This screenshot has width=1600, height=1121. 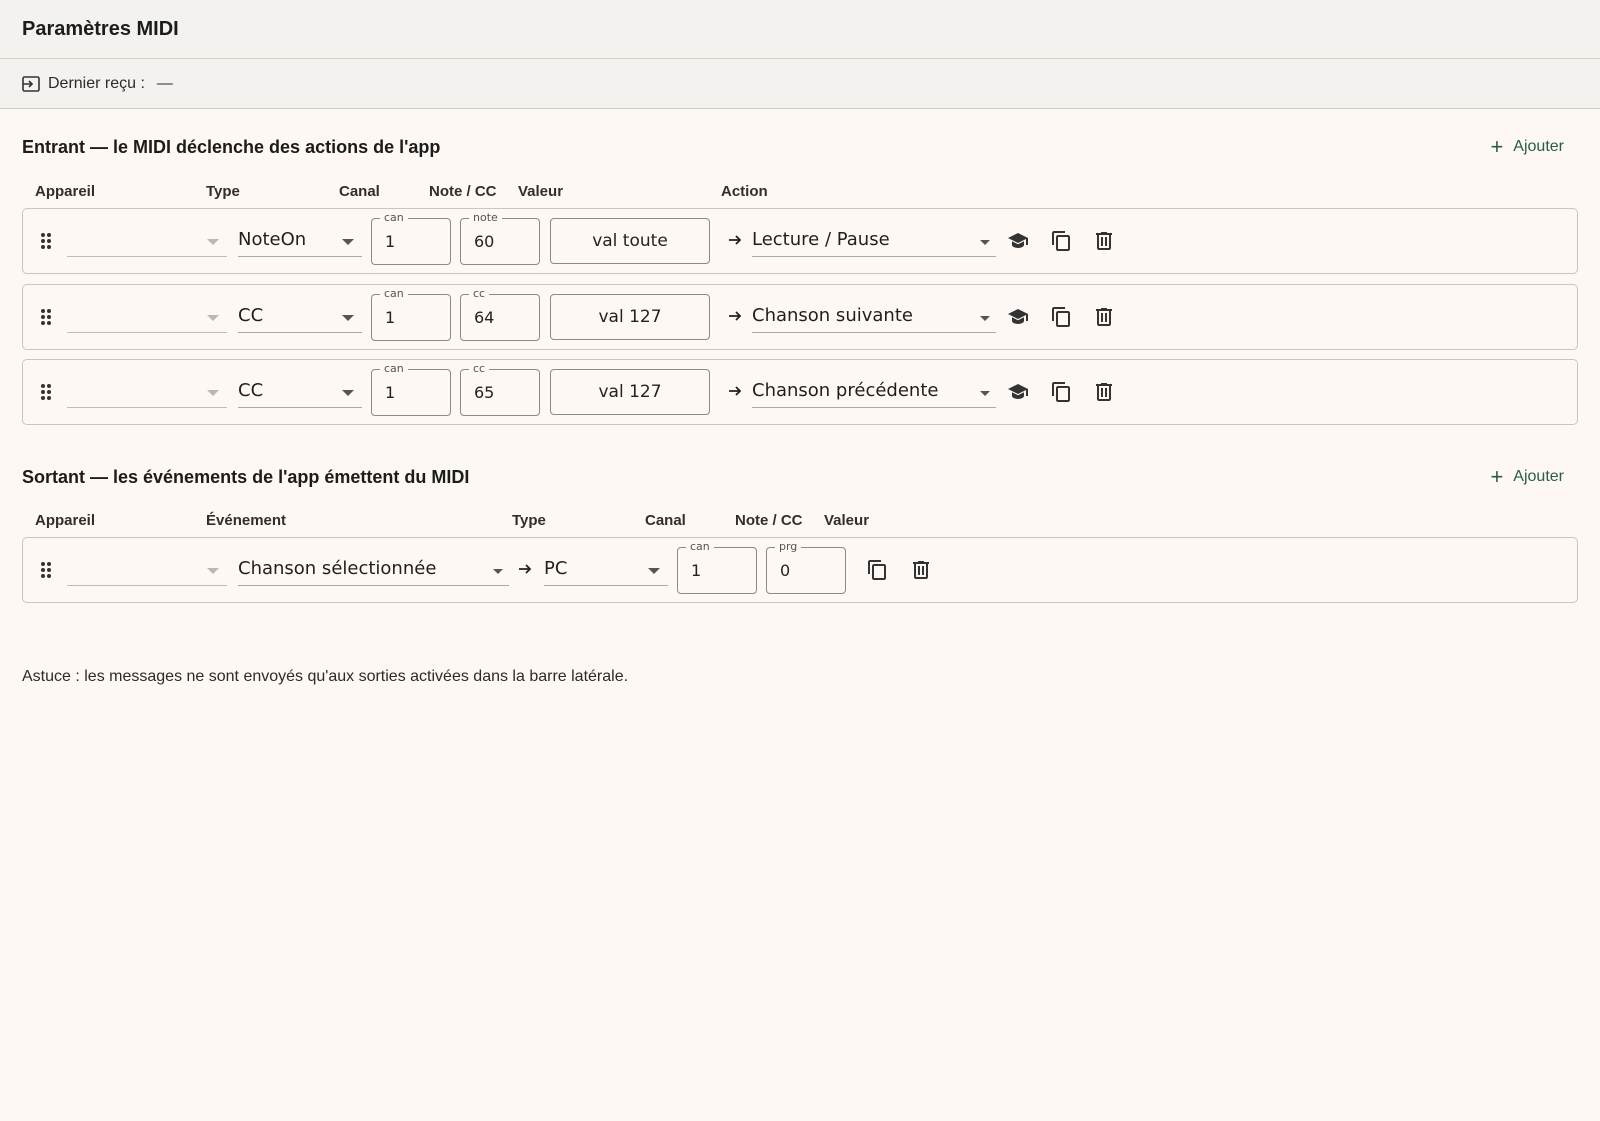 What do you see at coordinates (606, 571) in the screenshot?
I see `type-select: PC` at bounding box center [606, 571].